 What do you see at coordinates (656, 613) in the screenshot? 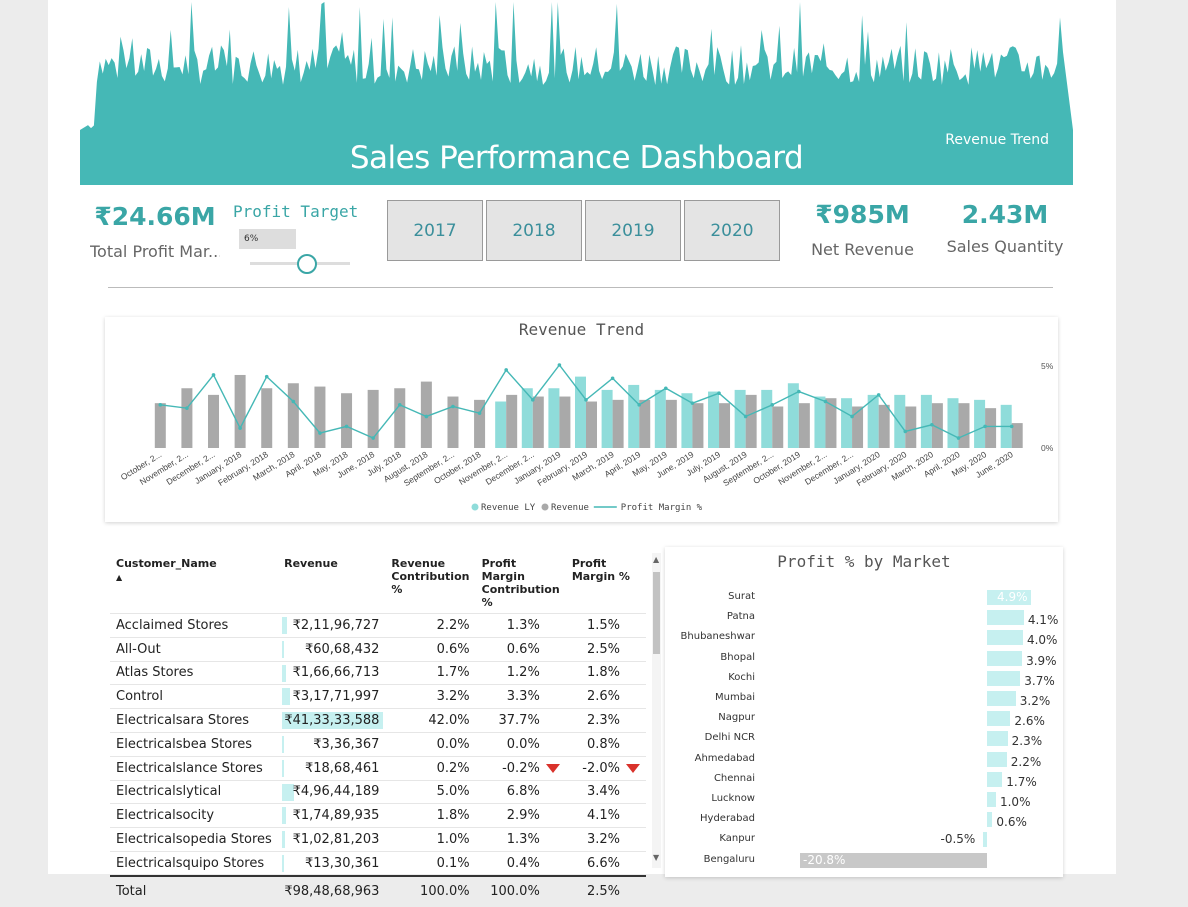
I see `table-scrollbar-thumb` at bounding box center [656, 613].